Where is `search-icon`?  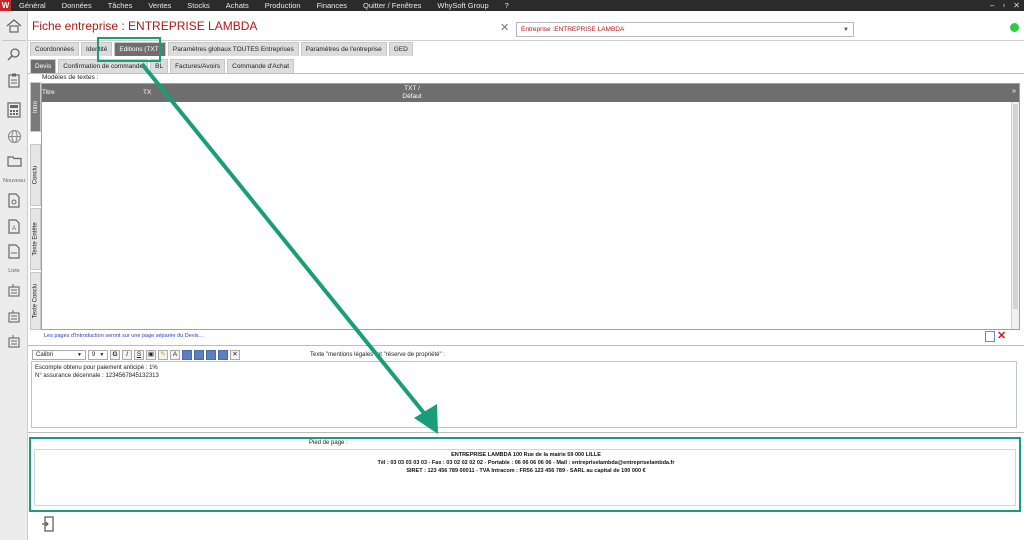
search-icon is located at coordinates (14, 54).